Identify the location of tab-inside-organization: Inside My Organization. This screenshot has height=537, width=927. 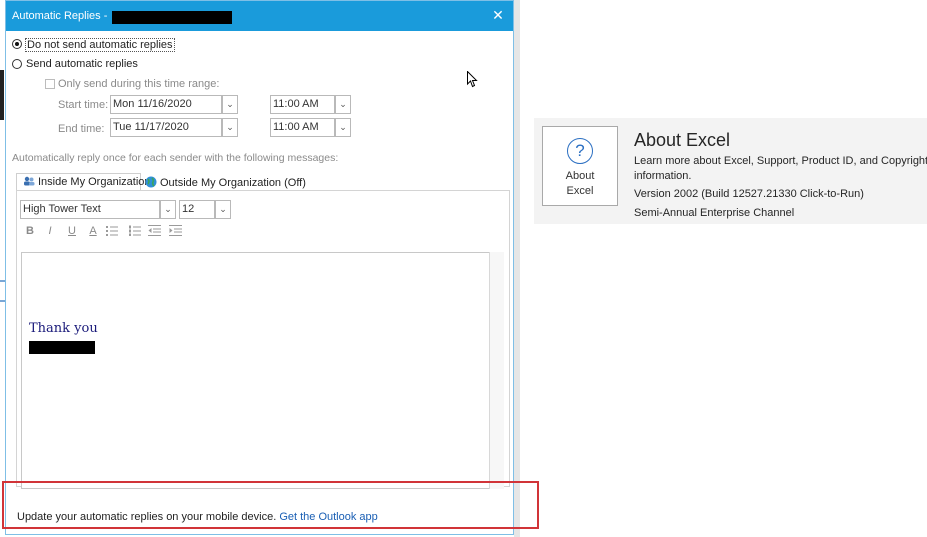
(83, 181).